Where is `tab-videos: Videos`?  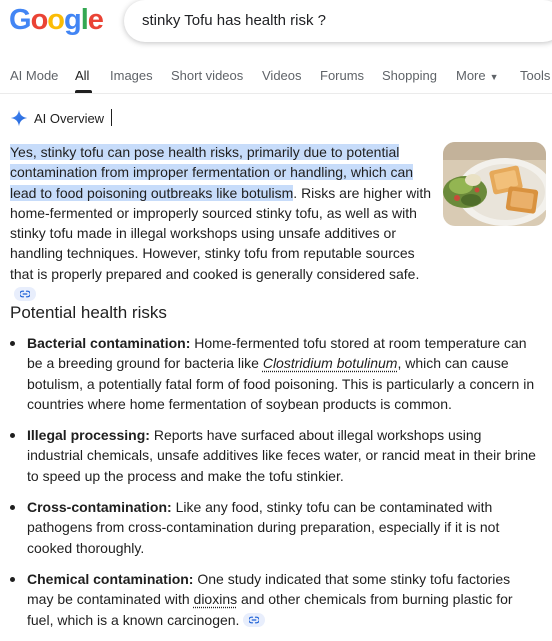 tab-videos: Videos is located at coordinates (282, 75).